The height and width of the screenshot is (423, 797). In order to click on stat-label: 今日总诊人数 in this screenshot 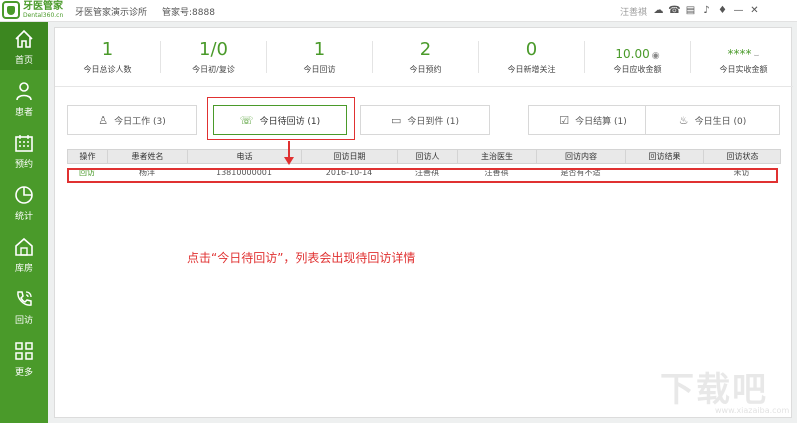, I will do `click(107, 69)`.